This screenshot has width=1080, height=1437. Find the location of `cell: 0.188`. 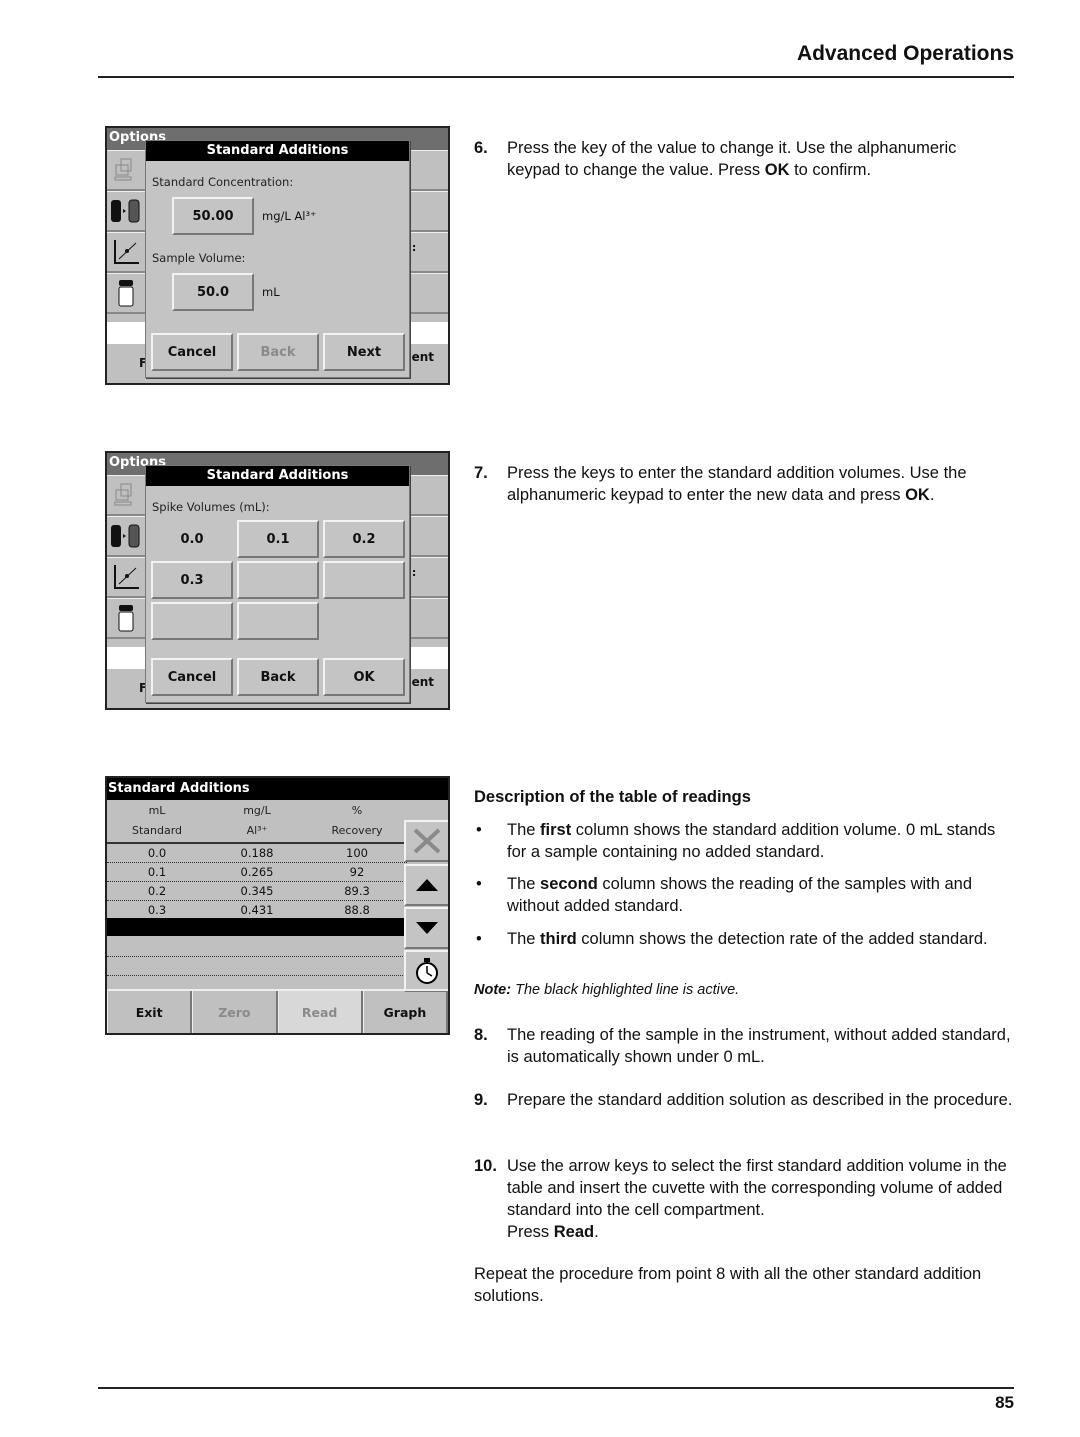

cell: 0.188 is located at coordinates (257, 853).